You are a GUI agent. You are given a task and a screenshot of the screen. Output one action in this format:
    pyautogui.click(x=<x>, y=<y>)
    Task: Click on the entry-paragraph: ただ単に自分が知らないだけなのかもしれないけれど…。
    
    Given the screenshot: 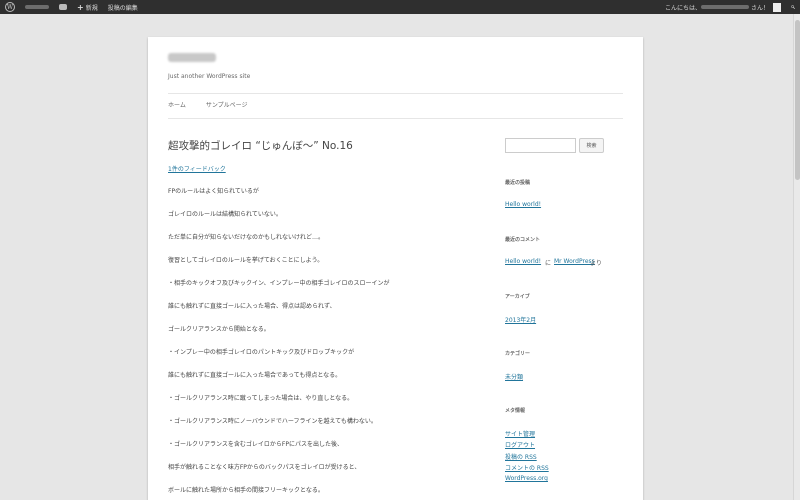 What is the action you would take?
    pyautogui.click(x=246, y=237)
    